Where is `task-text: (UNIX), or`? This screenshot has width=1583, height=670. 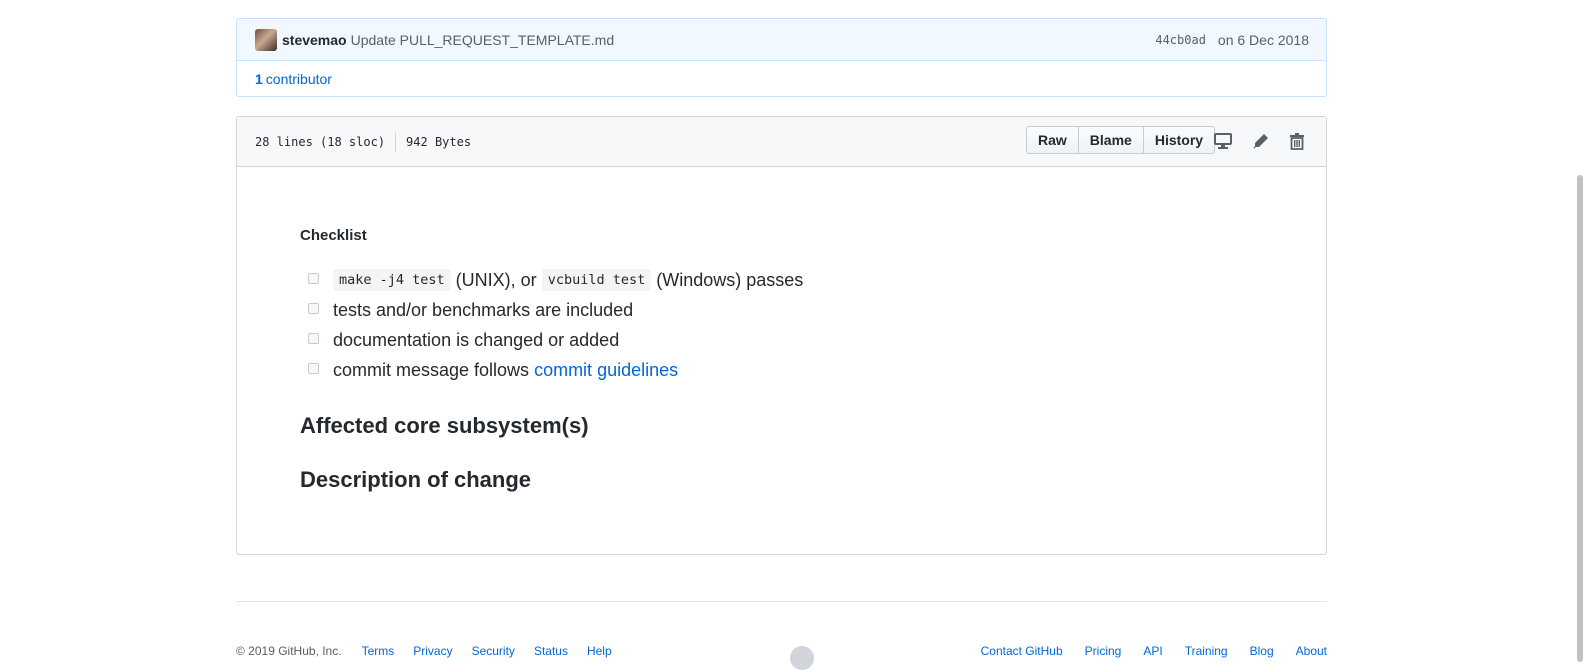 task-text: (UNIX), or is located at coordinates (496, 279).